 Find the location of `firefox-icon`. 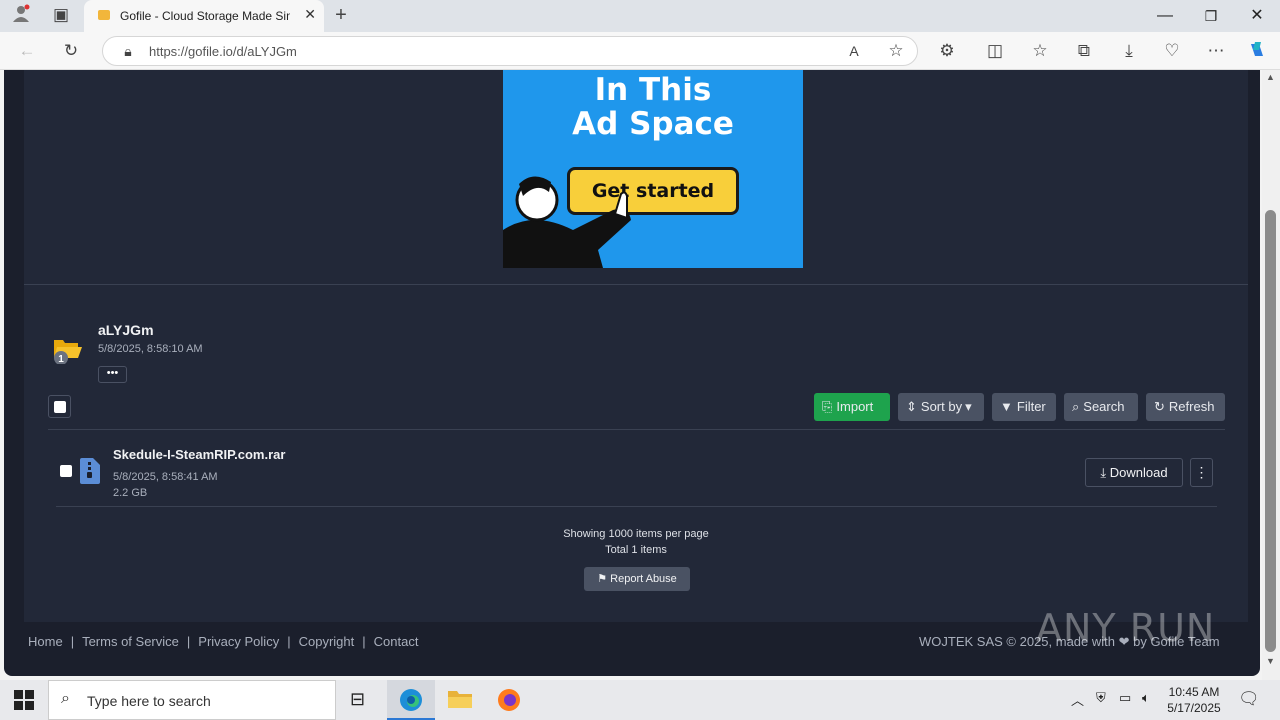

firefox-icon is located at coordinates (509, 702).